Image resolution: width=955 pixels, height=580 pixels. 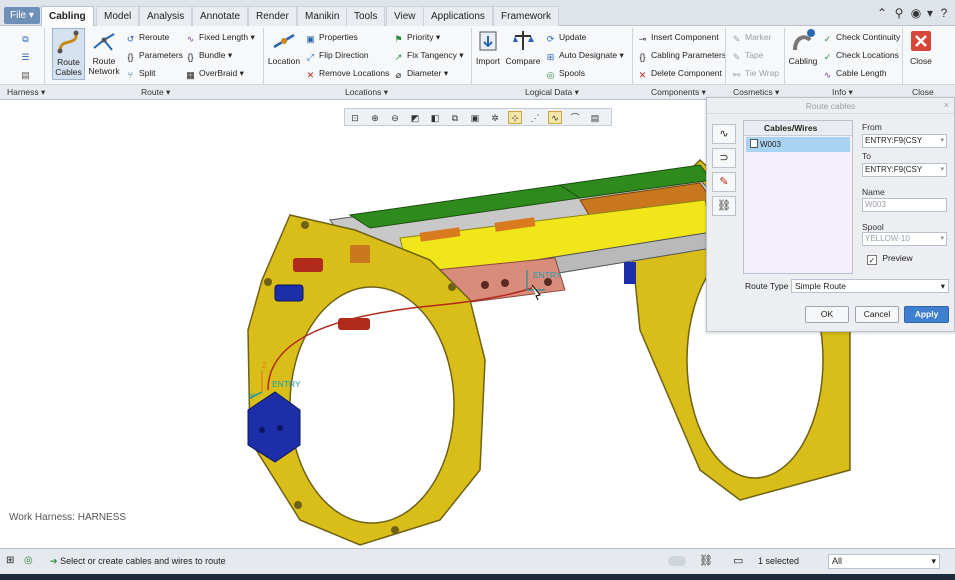 I want to click on delete-cable-icon: ✎, so click(x=724, y=182).